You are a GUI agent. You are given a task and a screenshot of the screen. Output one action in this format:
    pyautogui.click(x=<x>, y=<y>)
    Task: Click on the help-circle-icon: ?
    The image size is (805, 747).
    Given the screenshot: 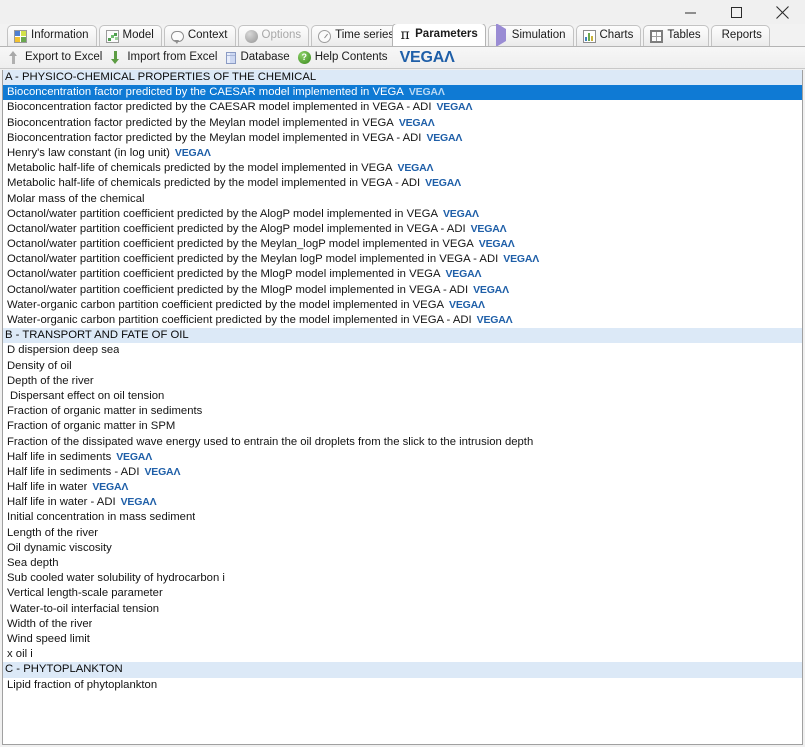 What is the action you would take?
    pyautogui.click(x=304, y=57)
    